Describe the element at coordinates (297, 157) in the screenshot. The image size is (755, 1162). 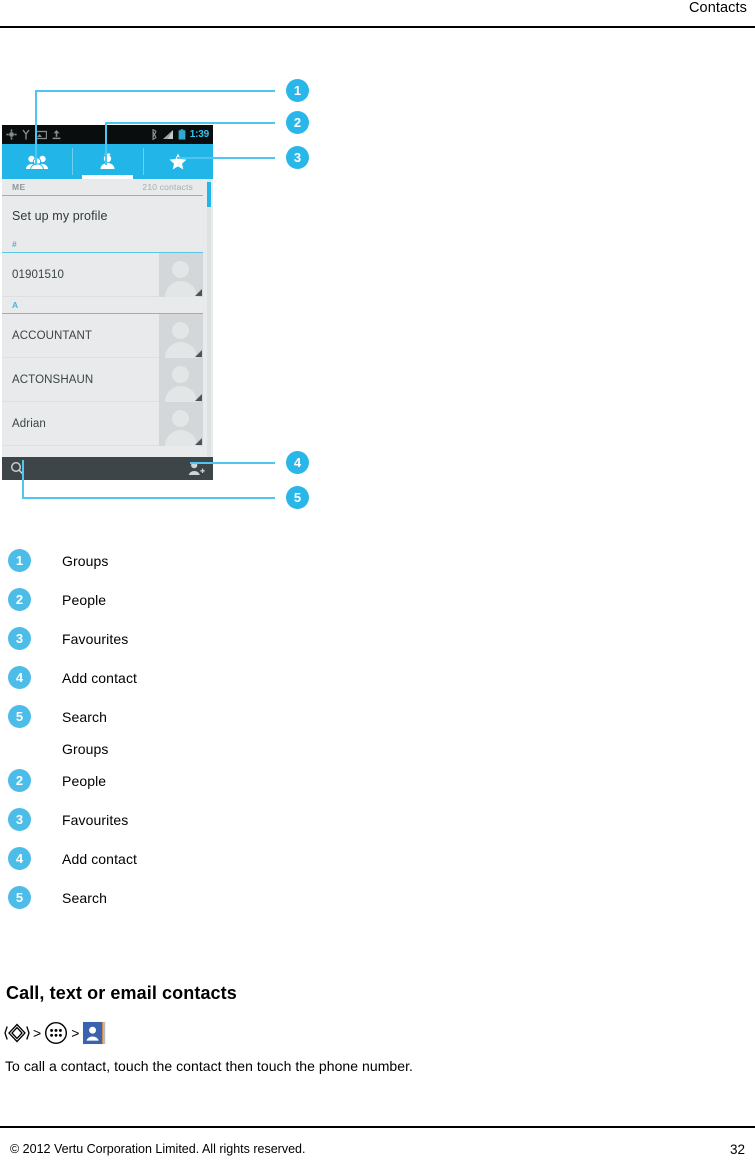
I see `callout-badge-3: 3` at that location.